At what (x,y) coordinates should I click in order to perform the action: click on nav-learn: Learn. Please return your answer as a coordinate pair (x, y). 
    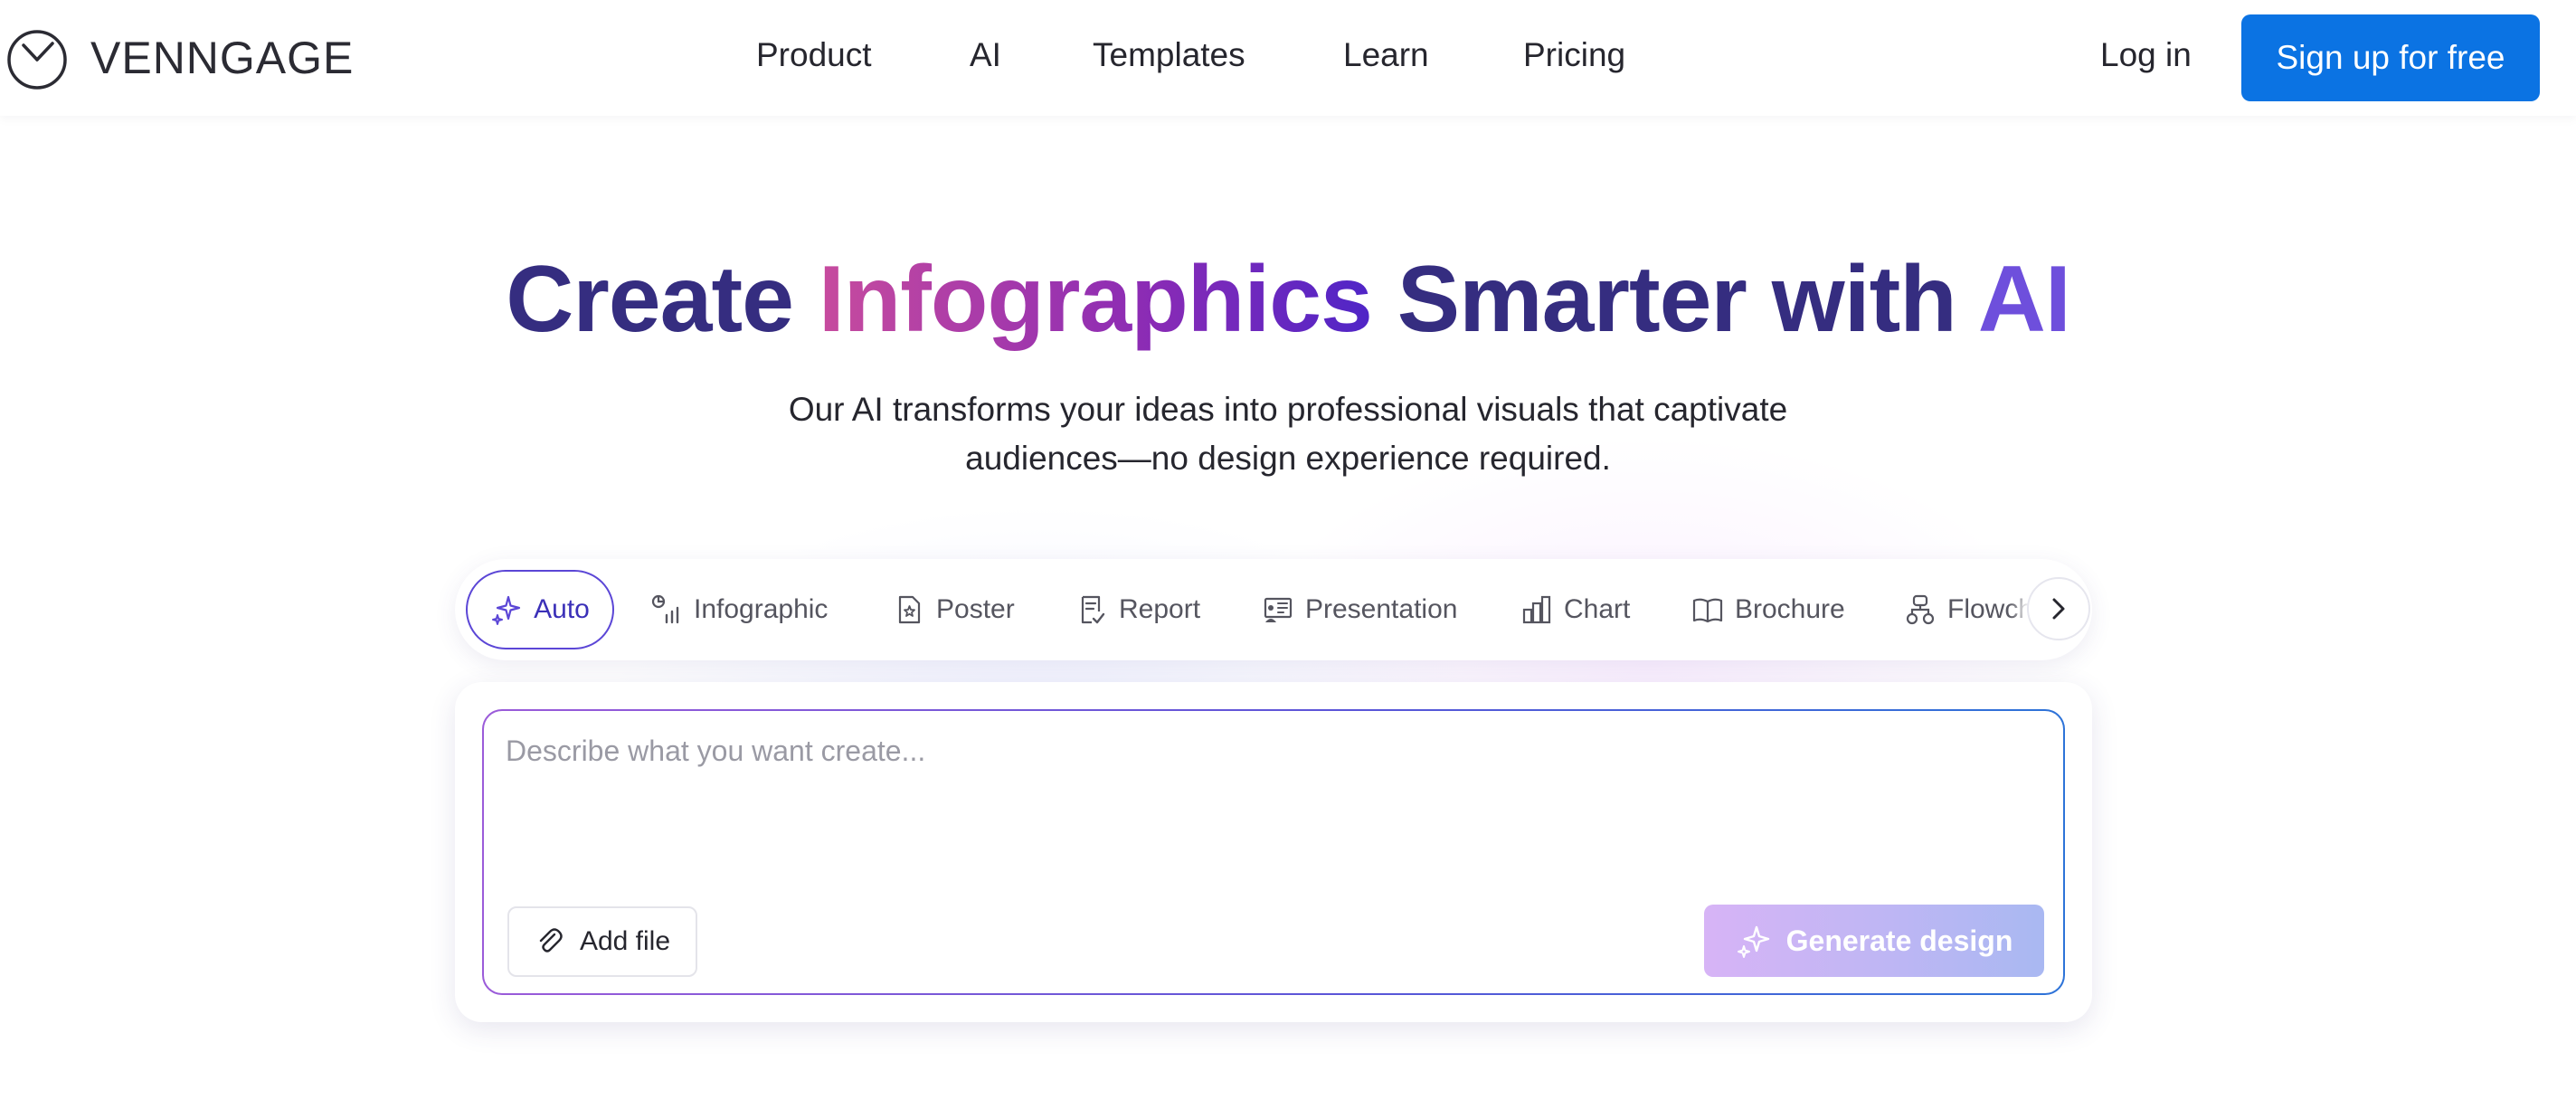
    Looking at the image, I should click on (1386, 55).